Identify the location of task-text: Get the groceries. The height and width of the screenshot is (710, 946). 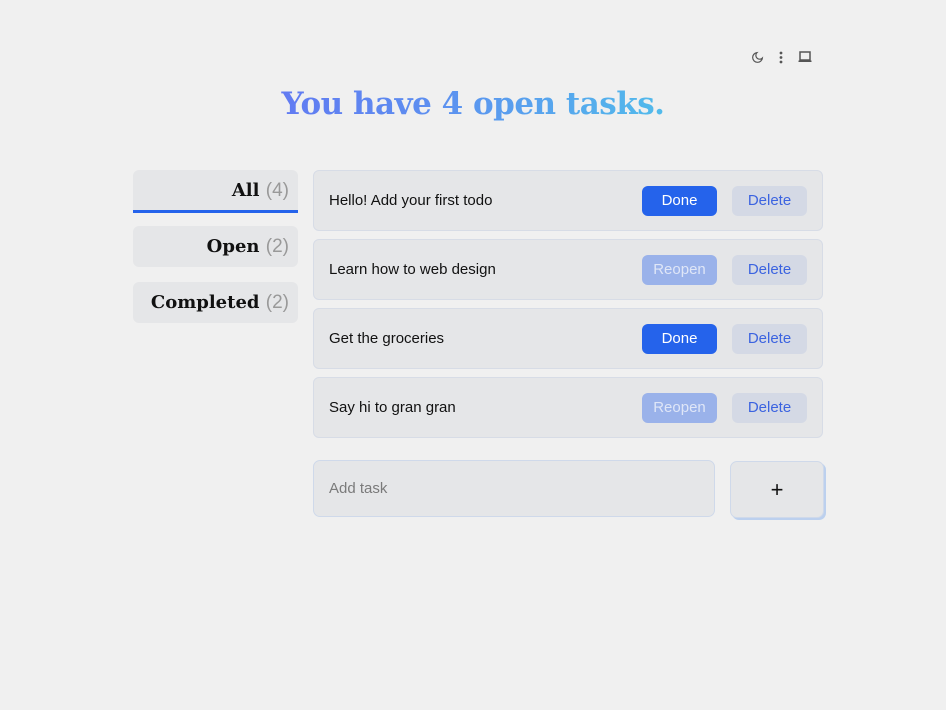
(387, 338).